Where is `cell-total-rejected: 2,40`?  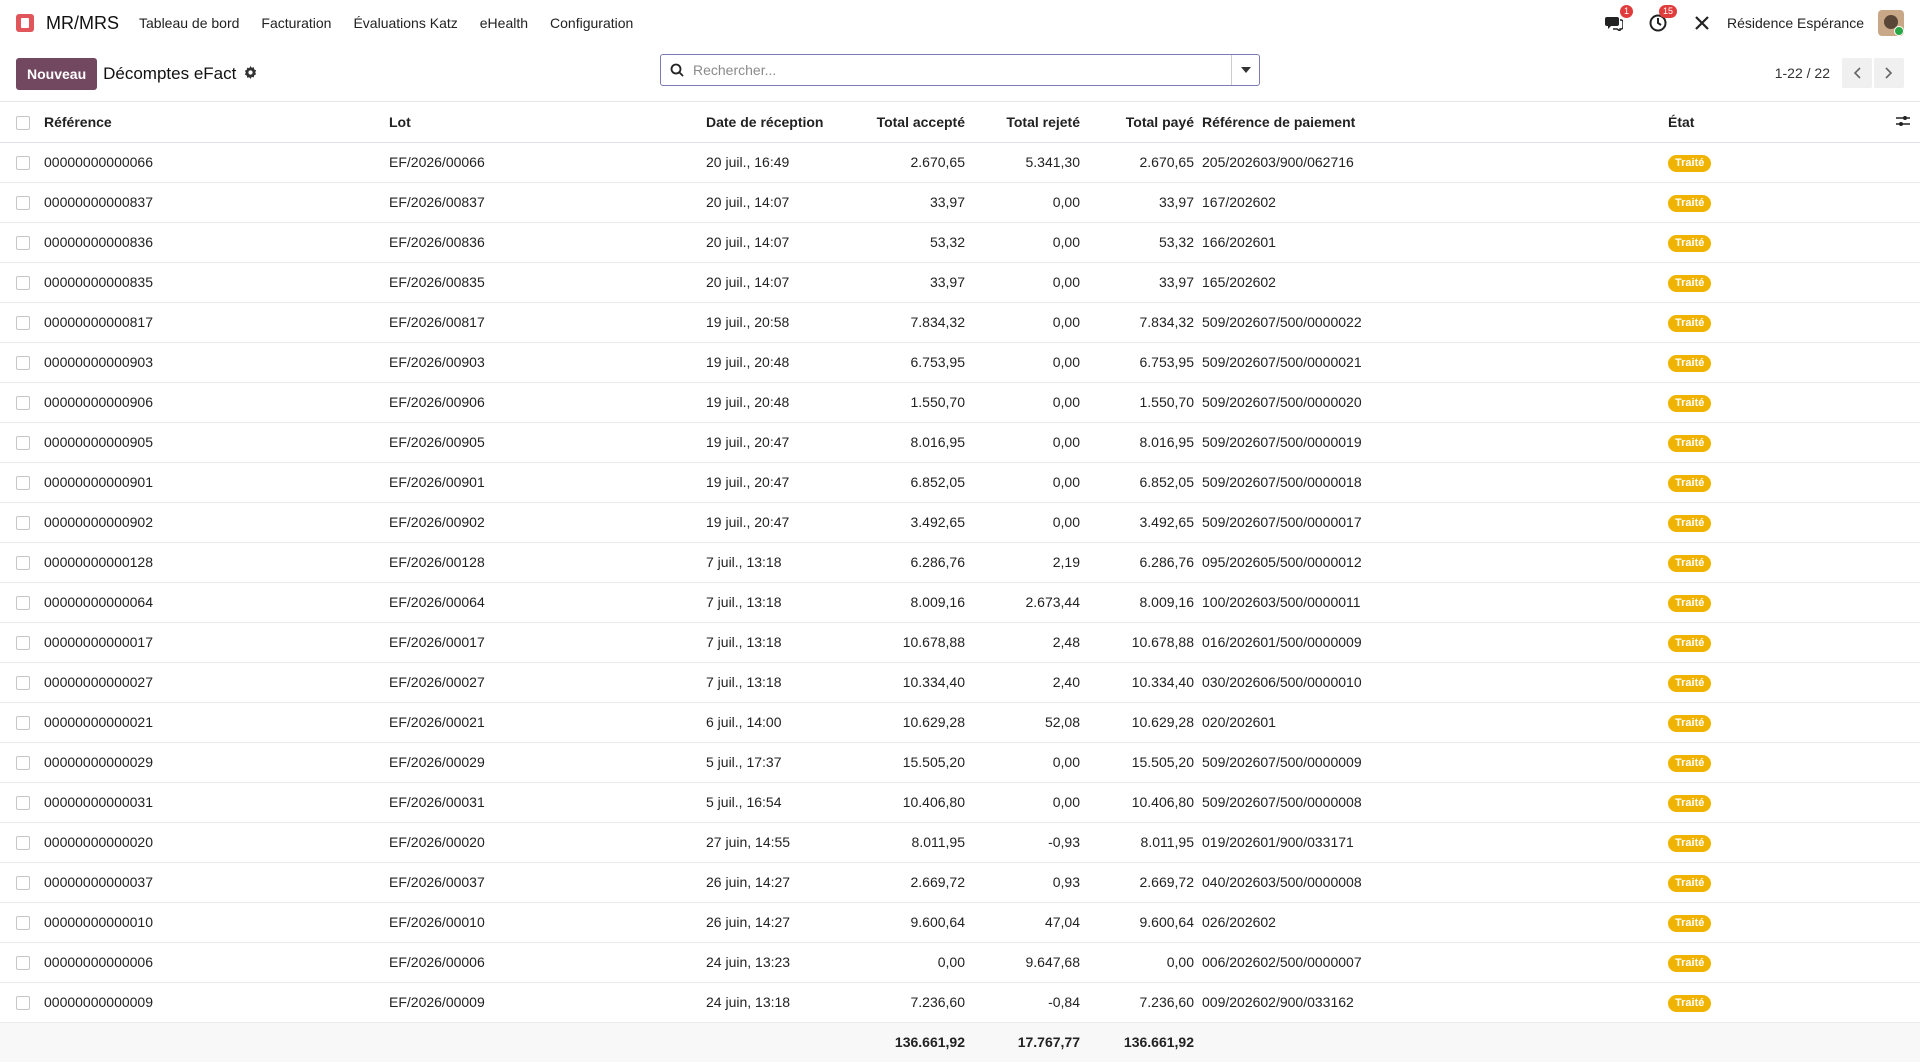
cell-total-rejected: 2,40 is located at coordinates (1030, 682).